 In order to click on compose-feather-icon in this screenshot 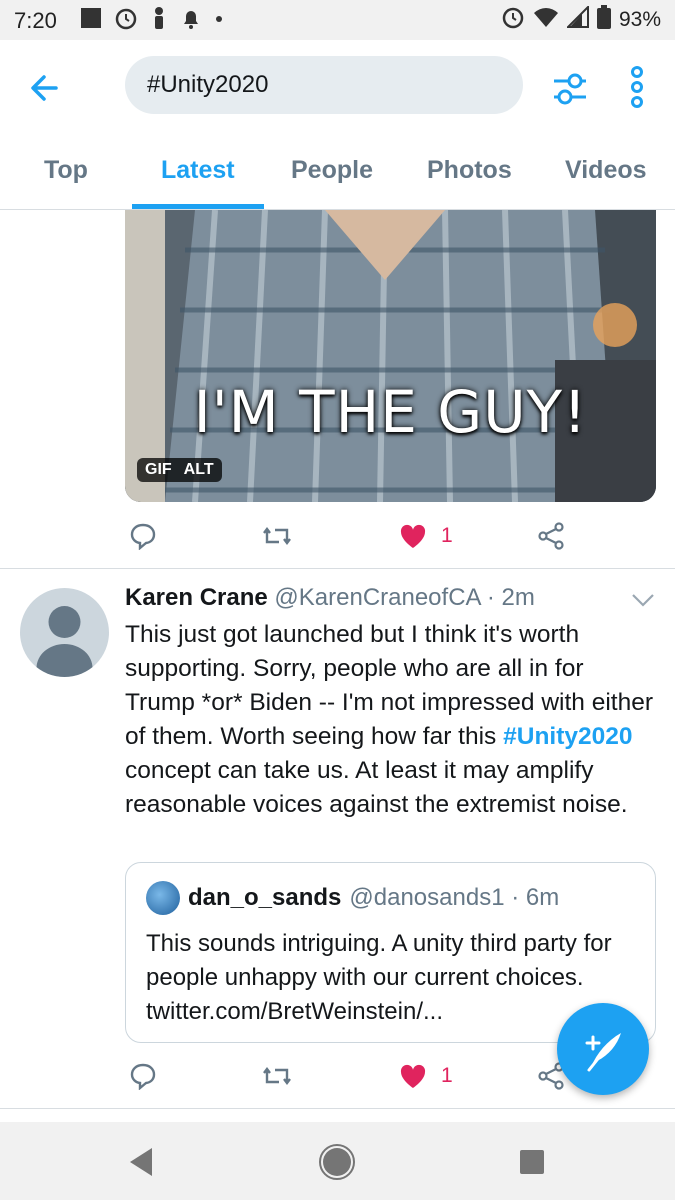, I will do `click(603, 1052)`.